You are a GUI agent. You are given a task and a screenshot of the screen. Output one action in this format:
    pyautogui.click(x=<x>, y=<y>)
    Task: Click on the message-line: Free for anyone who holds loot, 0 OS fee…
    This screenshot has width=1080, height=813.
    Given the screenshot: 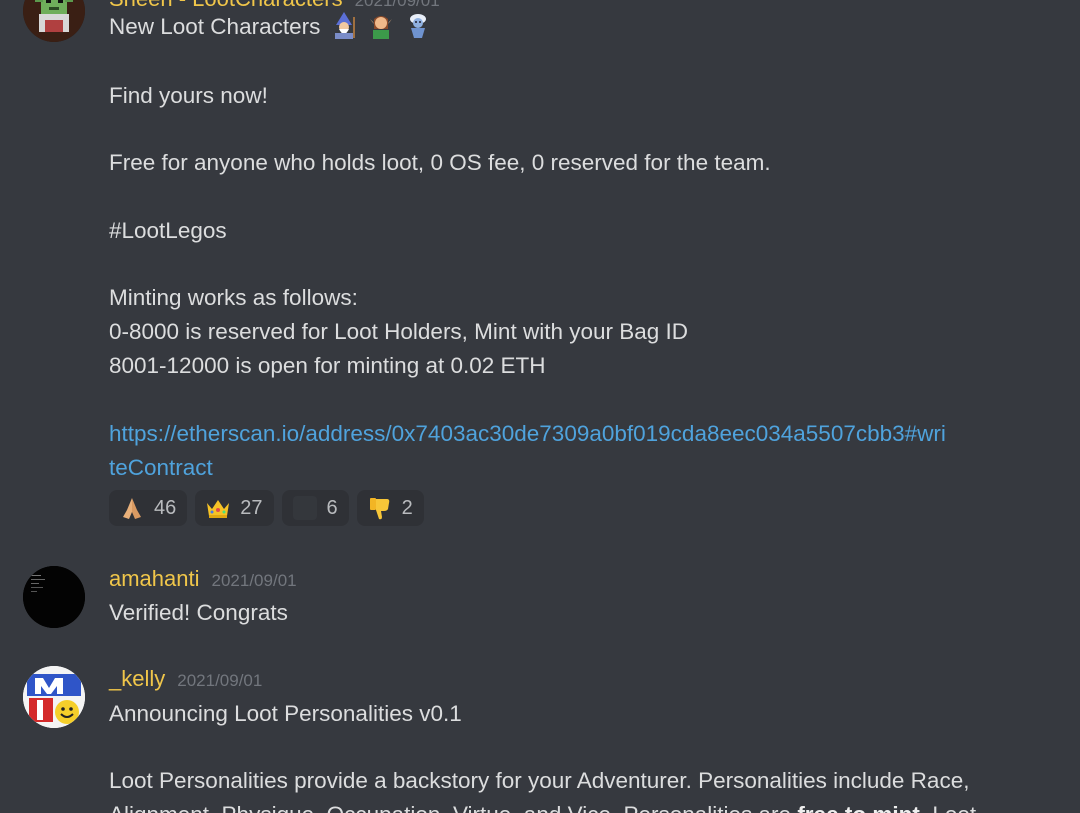 What is the action you would take?
    pyautogui.click(x=440, y=162)
    